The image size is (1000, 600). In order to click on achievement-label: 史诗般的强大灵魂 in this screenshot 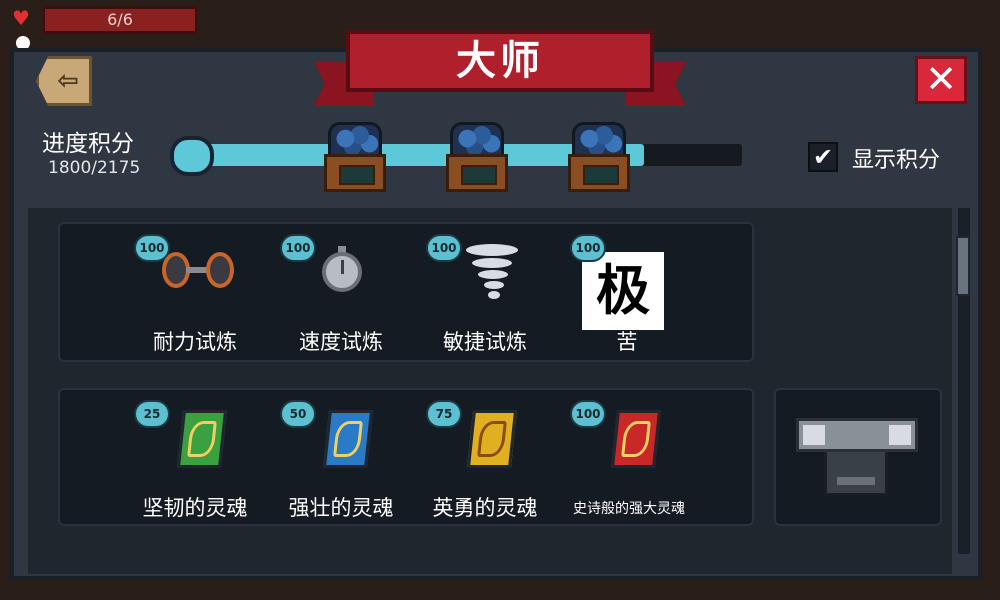, I will do `click(629, 509)`.